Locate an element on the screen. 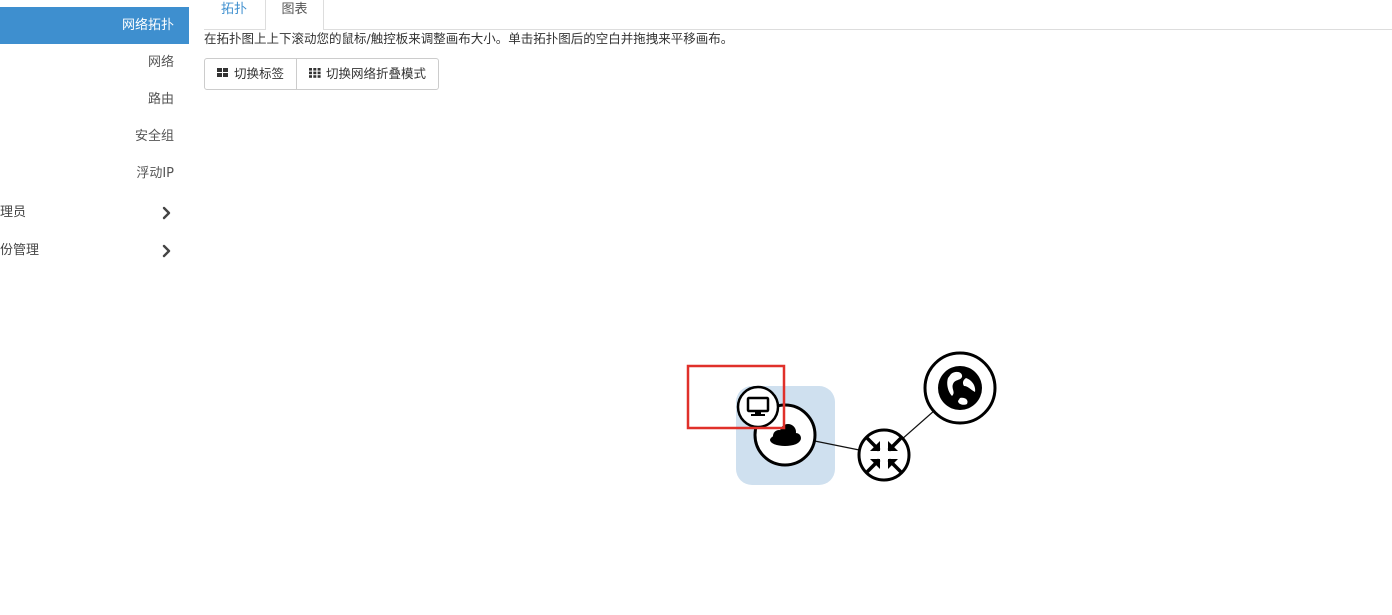 Image resolution: width=1392 pixels, height=615 pixels. sidebar-item-floating-ips: 浮动IP is located at coordinates (94, 173).